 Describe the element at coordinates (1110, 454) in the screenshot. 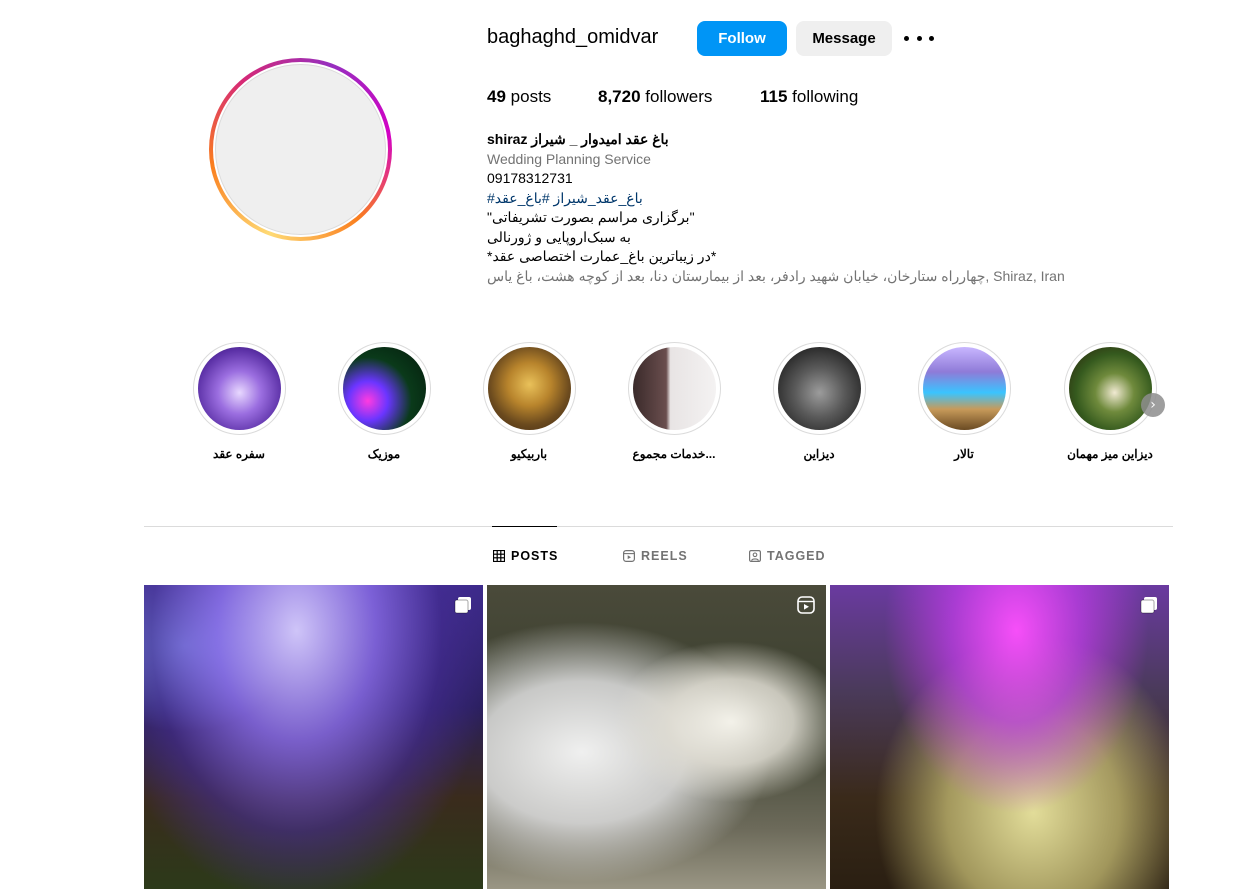

I see `highlight-label: دیزاین میز مهمان` at that location.